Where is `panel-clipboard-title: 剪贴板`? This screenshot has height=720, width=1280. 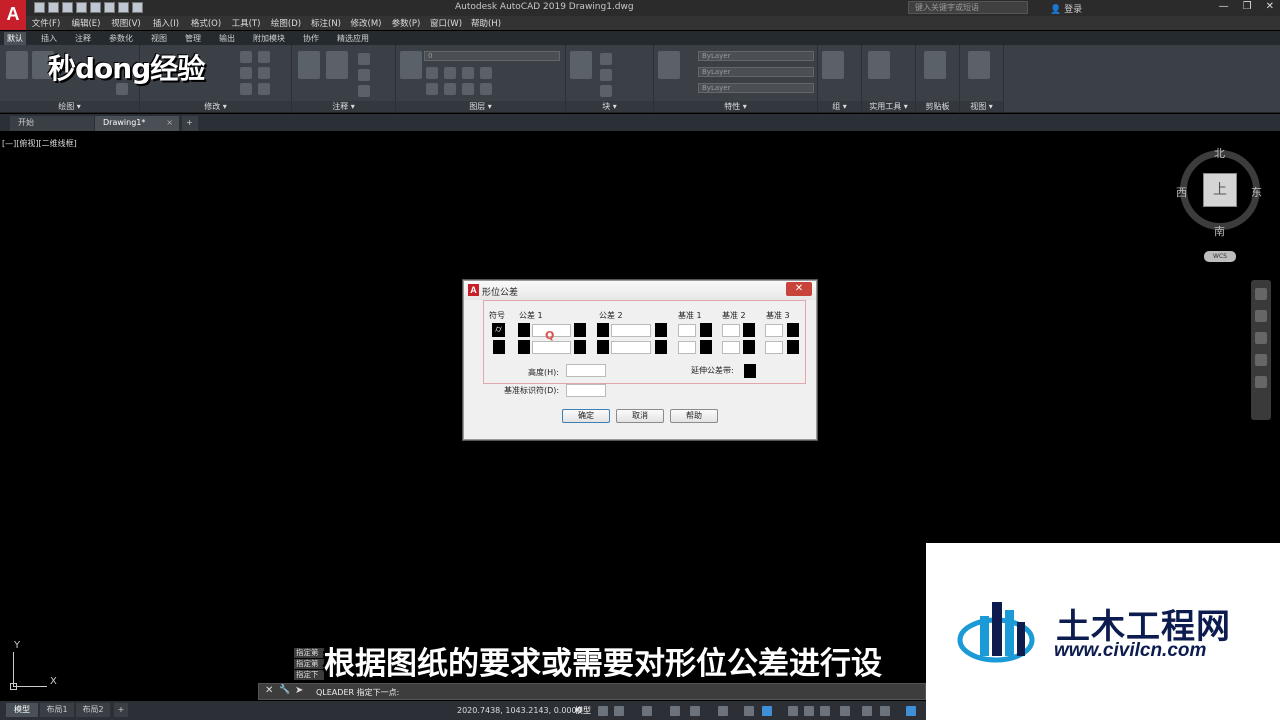 panel-clipboard-title: 剪贴板 is located at coordinates (937, 106).